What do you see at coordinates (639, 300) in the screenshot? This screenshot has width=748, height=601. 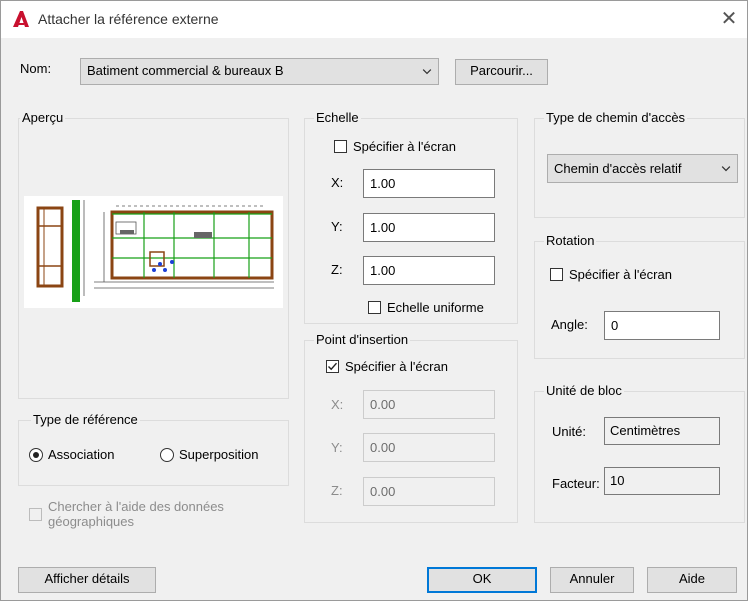 I see `rotation-group` at bounding box center [639, 300].